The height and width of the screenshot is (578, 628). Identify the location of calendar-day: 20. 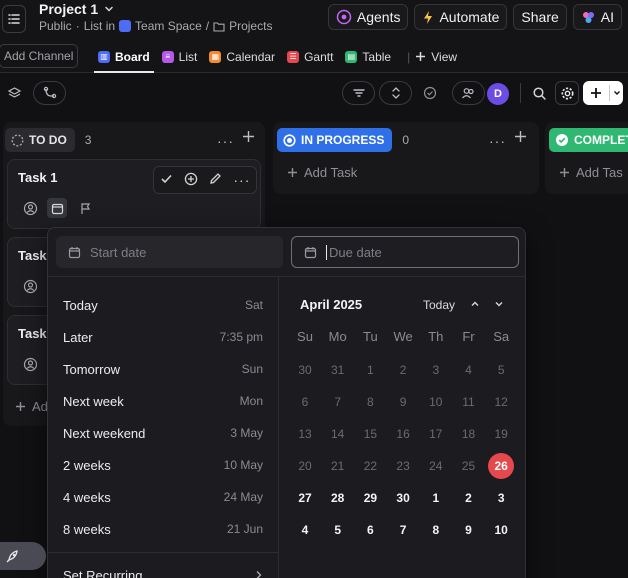
(305, 466).